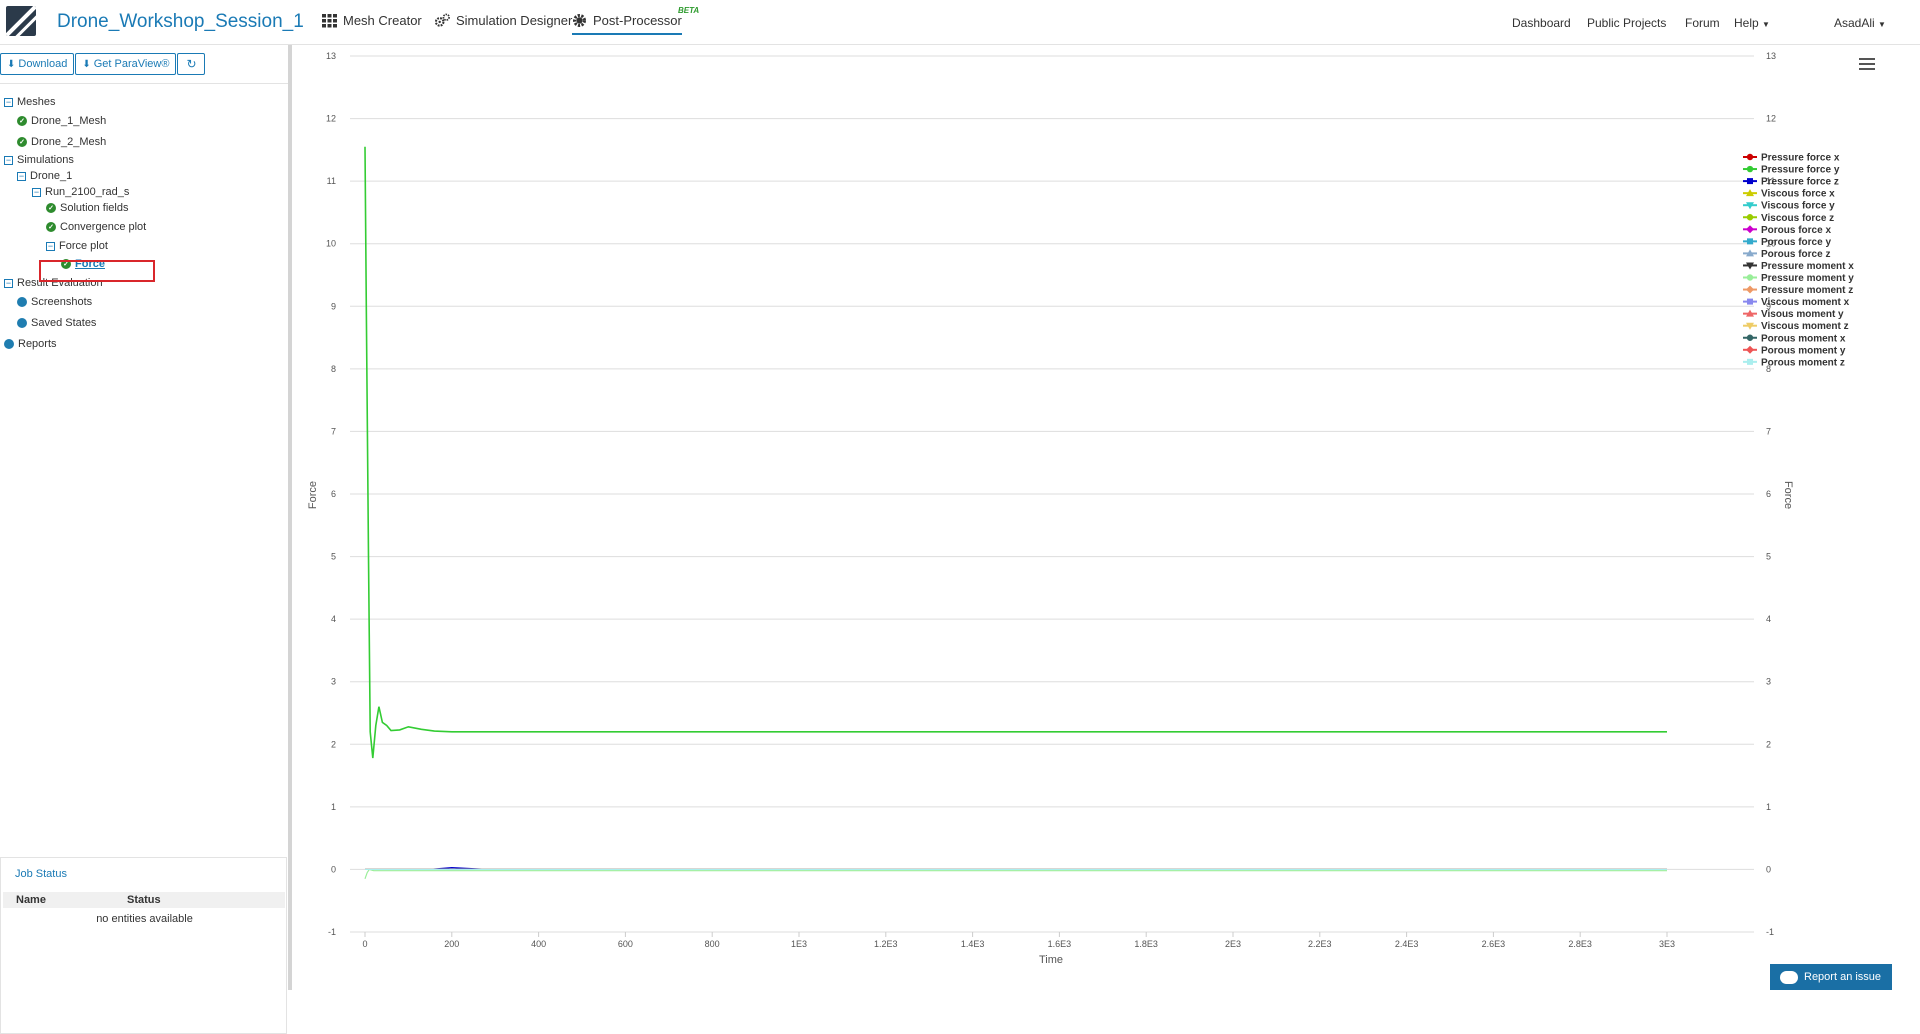  I want to click on tab-post-processor-label: Post-Processor, so click(637, 20).